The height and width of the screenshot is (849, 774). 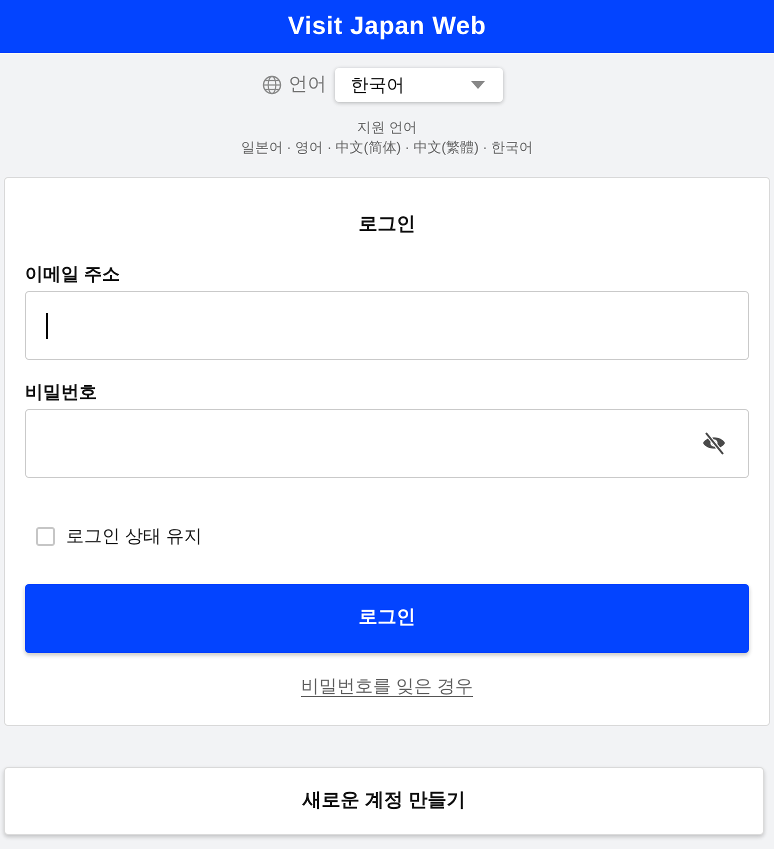 I want to click on remember-me-label: 로그인 상태 유지, so click(x=134, y=536).